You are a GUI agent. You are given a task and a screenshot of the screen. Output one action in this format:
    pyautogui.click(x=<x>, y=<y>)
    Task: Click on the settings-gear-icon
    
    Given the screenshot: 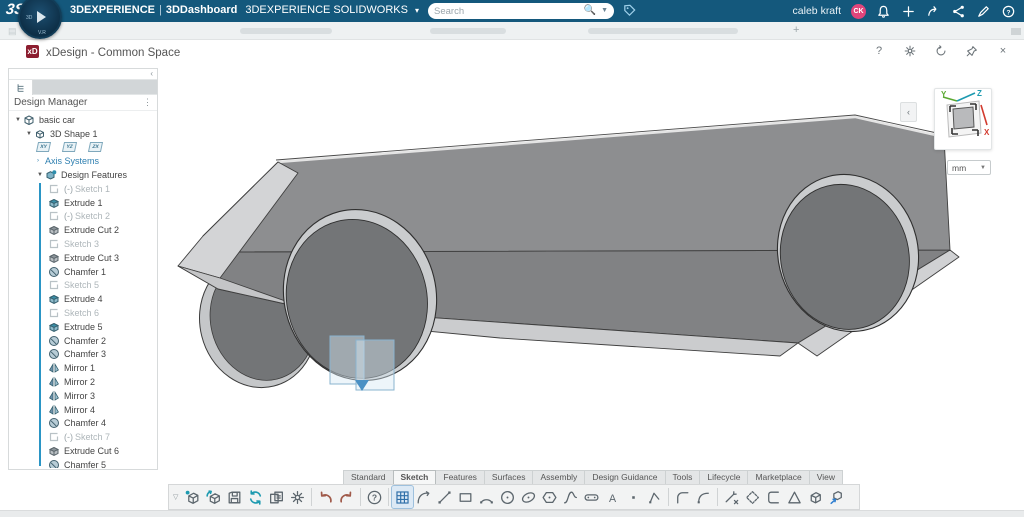 What is the action you would take?
    pyautogui.click(x=910, y=51)
    